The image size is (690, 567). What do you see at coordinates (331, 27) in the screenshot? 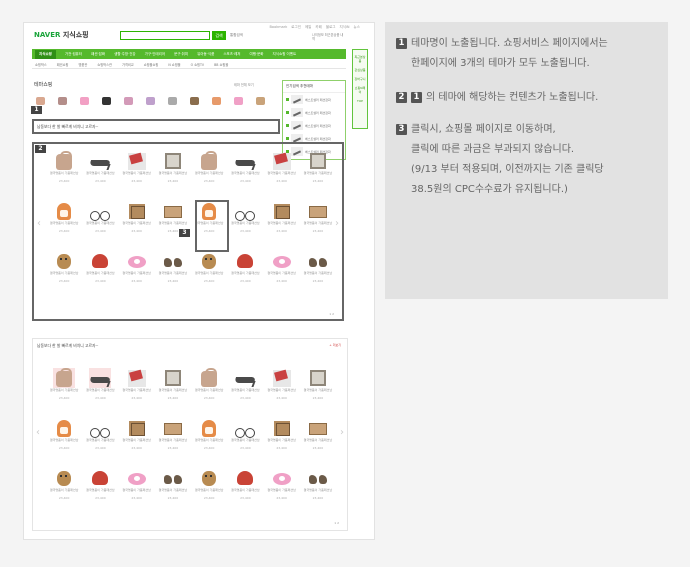
I see `util-link: 블로그` at bounding box center [331, 27].